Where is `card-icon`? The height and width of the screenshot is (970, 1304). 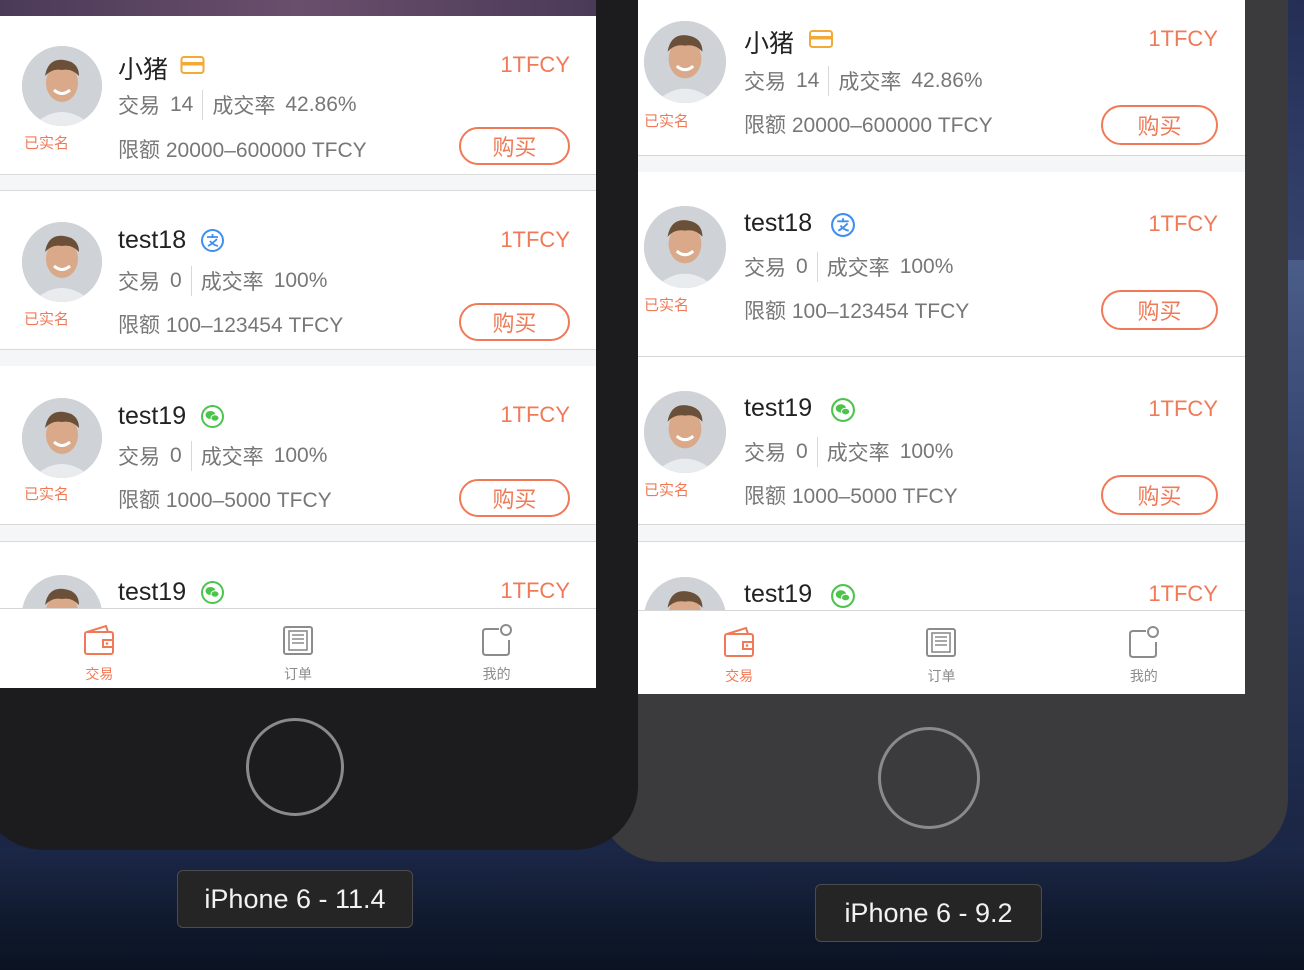 card-icon is located at coordinates (192, 65).